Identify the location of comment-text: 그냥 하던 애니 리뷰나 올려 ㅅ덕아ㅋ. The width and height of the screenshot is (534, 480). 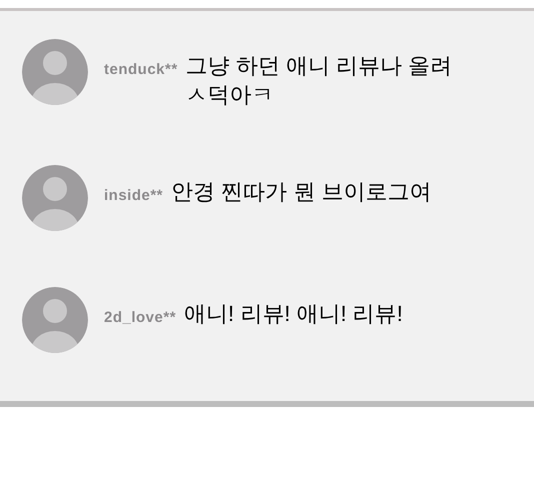
(320, 80).